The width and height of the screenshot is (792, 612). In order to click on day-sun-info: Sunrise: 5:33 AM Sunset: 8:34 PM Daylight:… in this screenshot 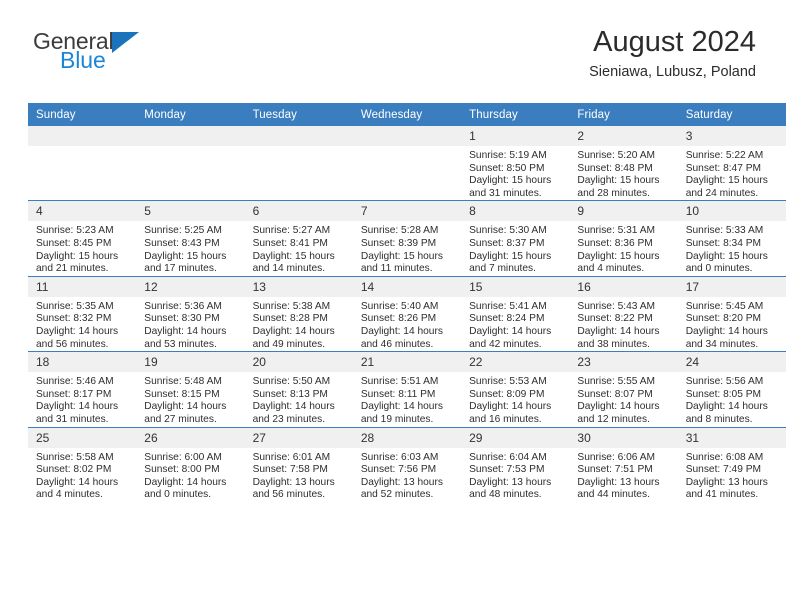, I will do `click(732, 248)`.